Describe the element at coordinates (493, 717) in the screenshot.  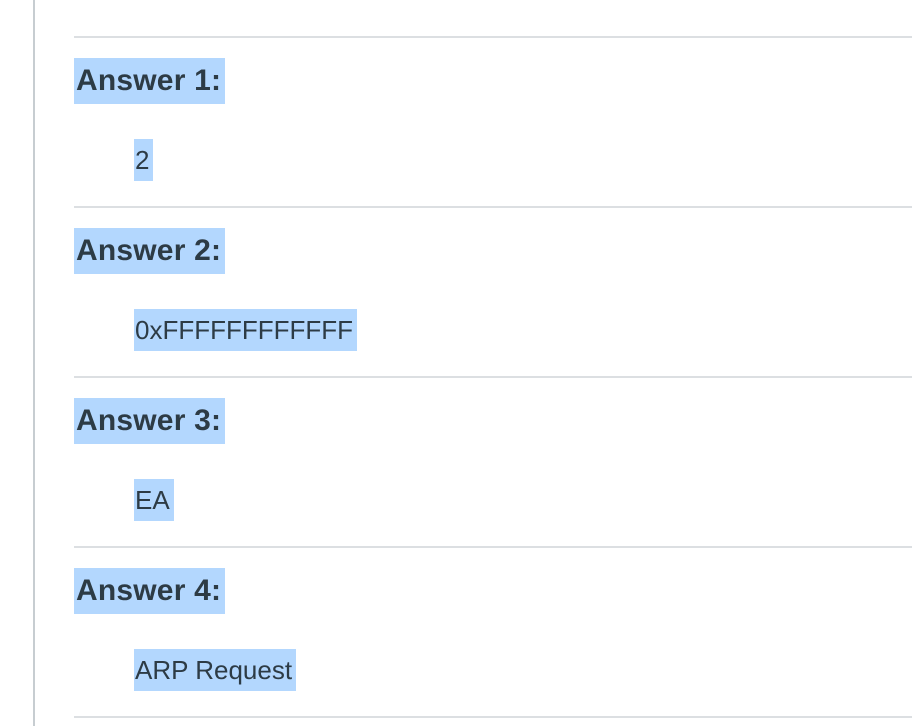
I see `divider` at that location.